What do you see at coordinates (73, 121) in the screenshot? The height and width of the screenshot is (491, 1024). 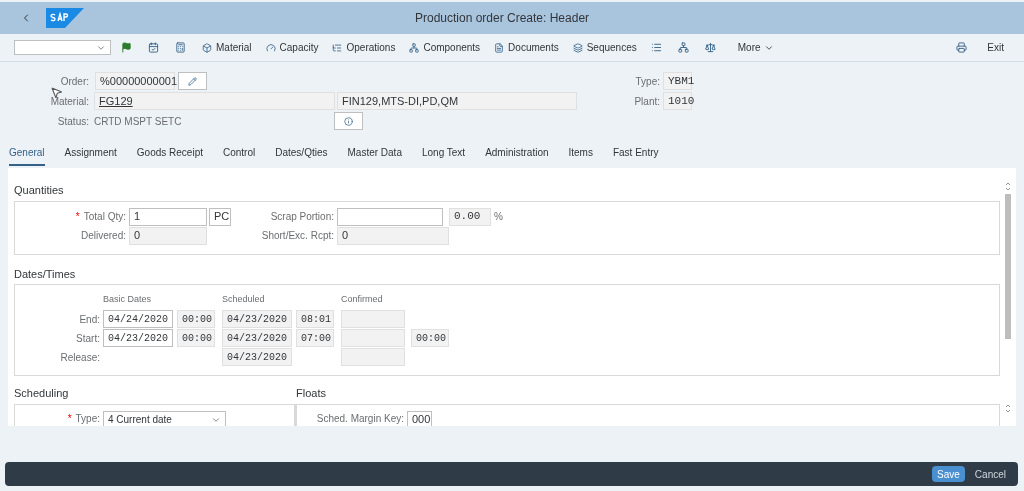 I see `field-label: Status:` at bounding box center [73, 121].